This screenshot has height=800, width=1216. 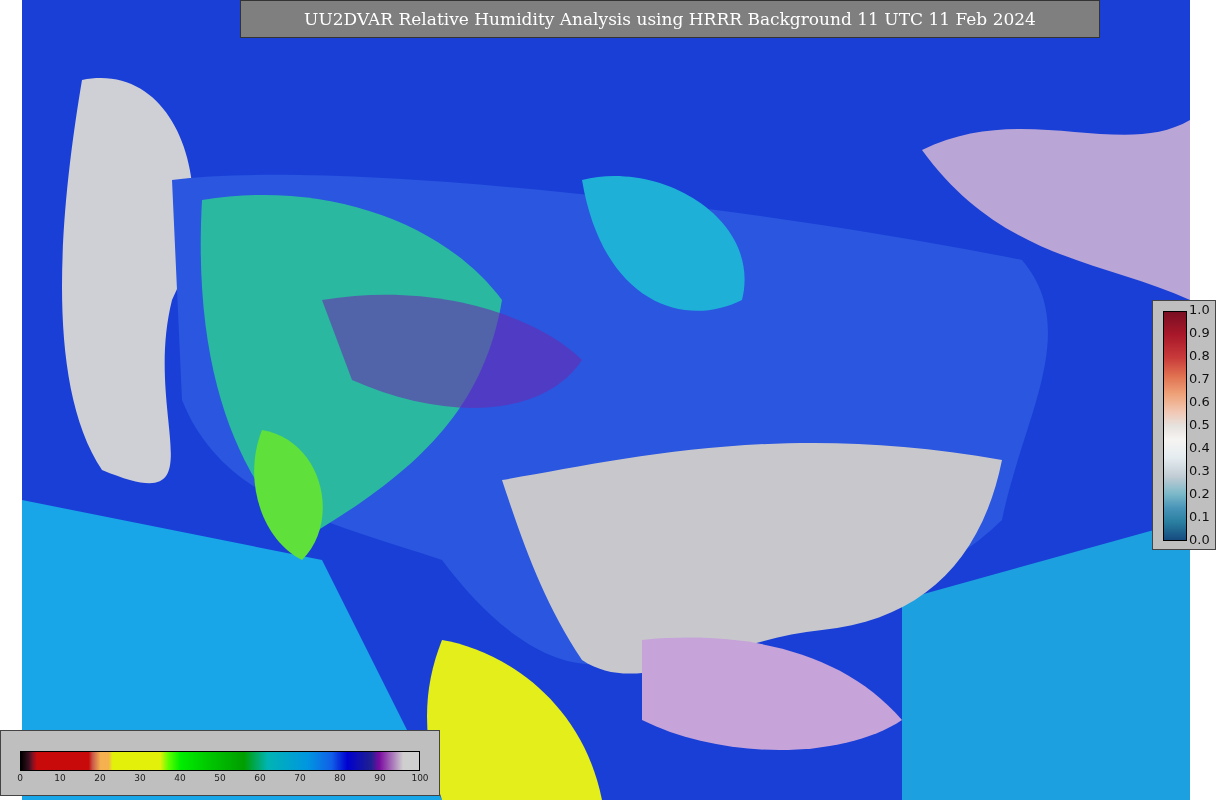 What do you see at coordinates (1199, 494) in the screenshot?
I see `colorbar-tick-label: 0.2` at bounding box center [1199, 494].